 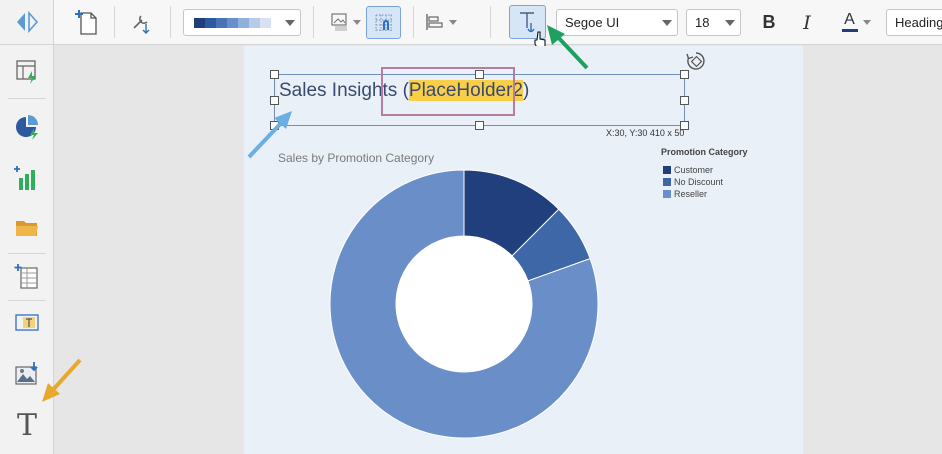 I want to click on toolbar: Segoe UI 18 B I A Heading, so click(x=471, y=25).